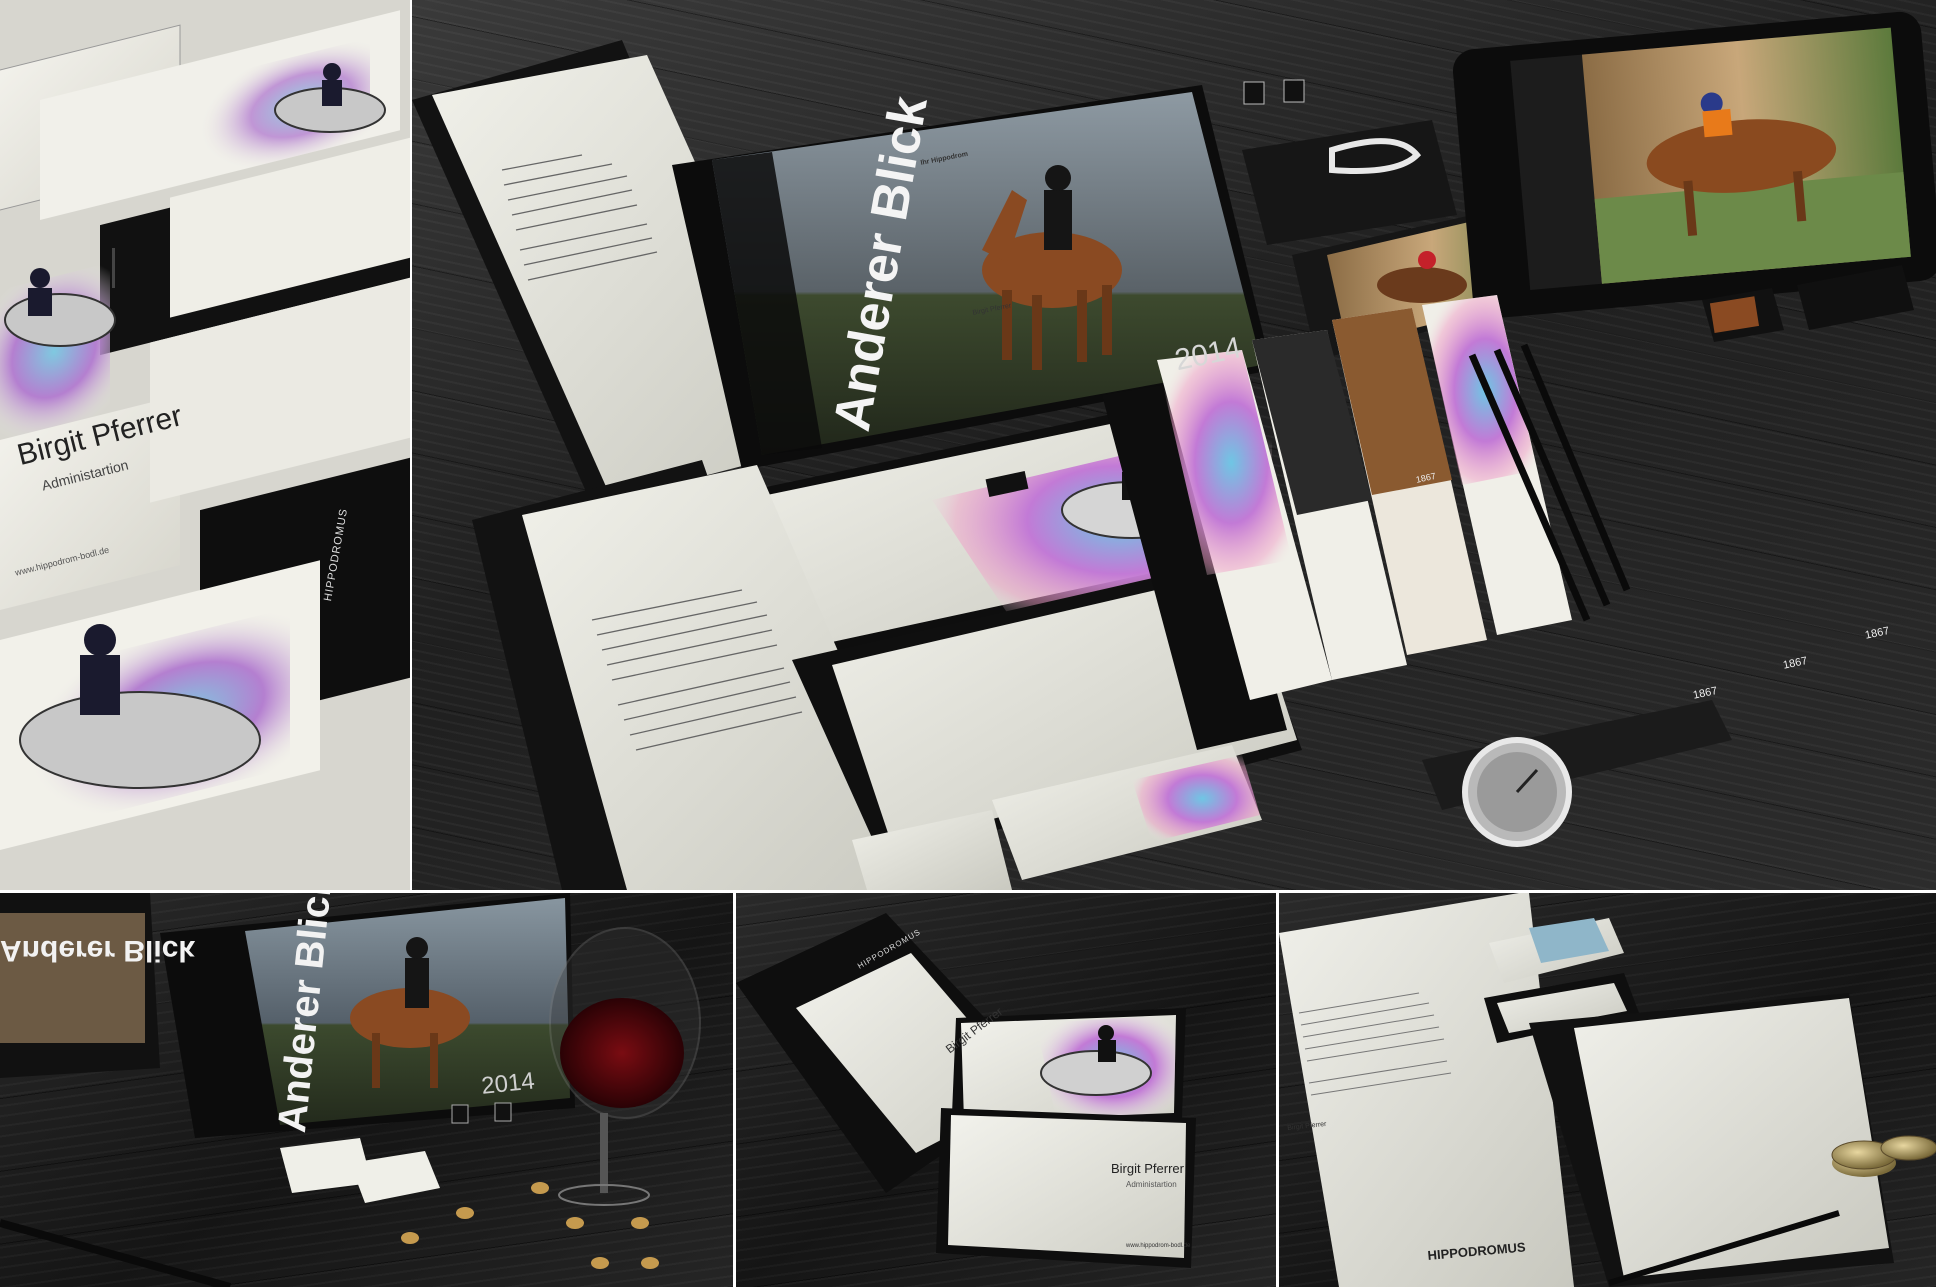 This screenshot has height=1287, width=1936. Describe the element at coordinates (1607, 1090) in the screenshot. I see `photo-letterhead-coins: HIPPODROMUS Birgit Pferrer` at that location.